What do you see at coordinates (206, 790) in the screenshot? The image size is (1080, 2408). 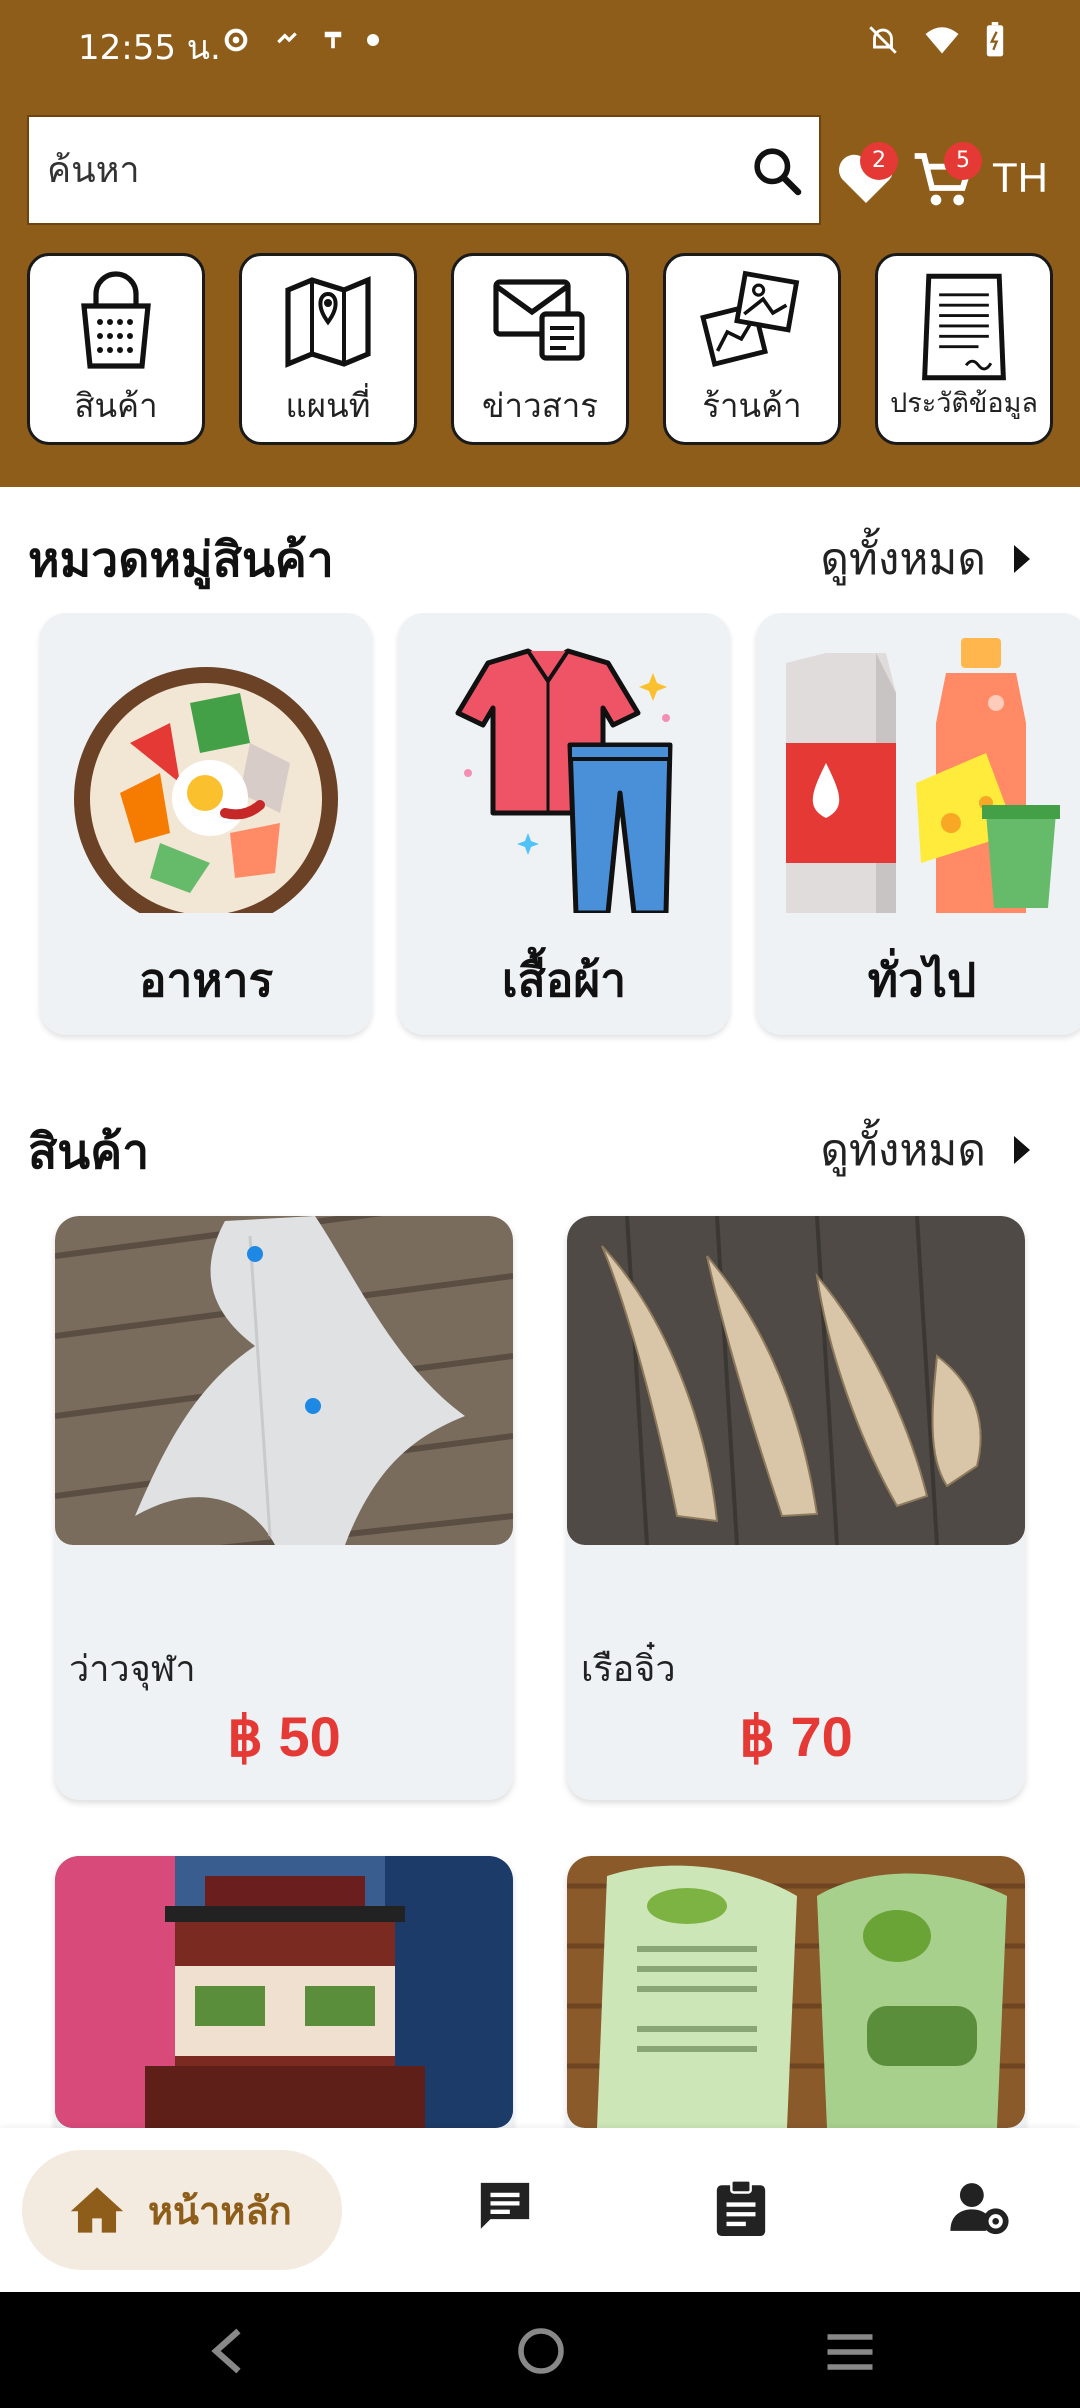 I see `food-bowl-image` at bounding box center [206, 790].